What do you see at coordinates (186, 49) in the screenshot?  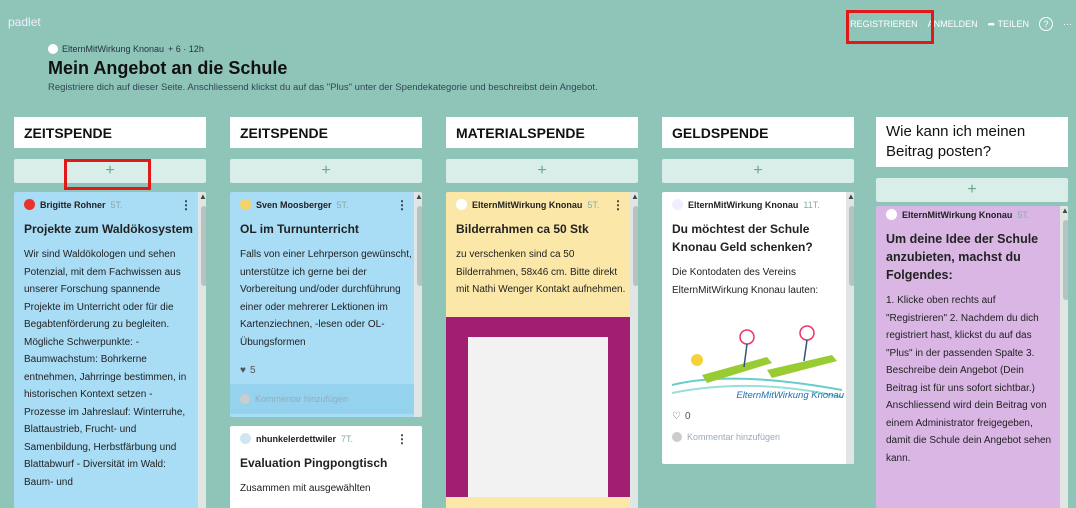 I see `board-stats: + 6 · 12h` at bounding box center [186, 49].